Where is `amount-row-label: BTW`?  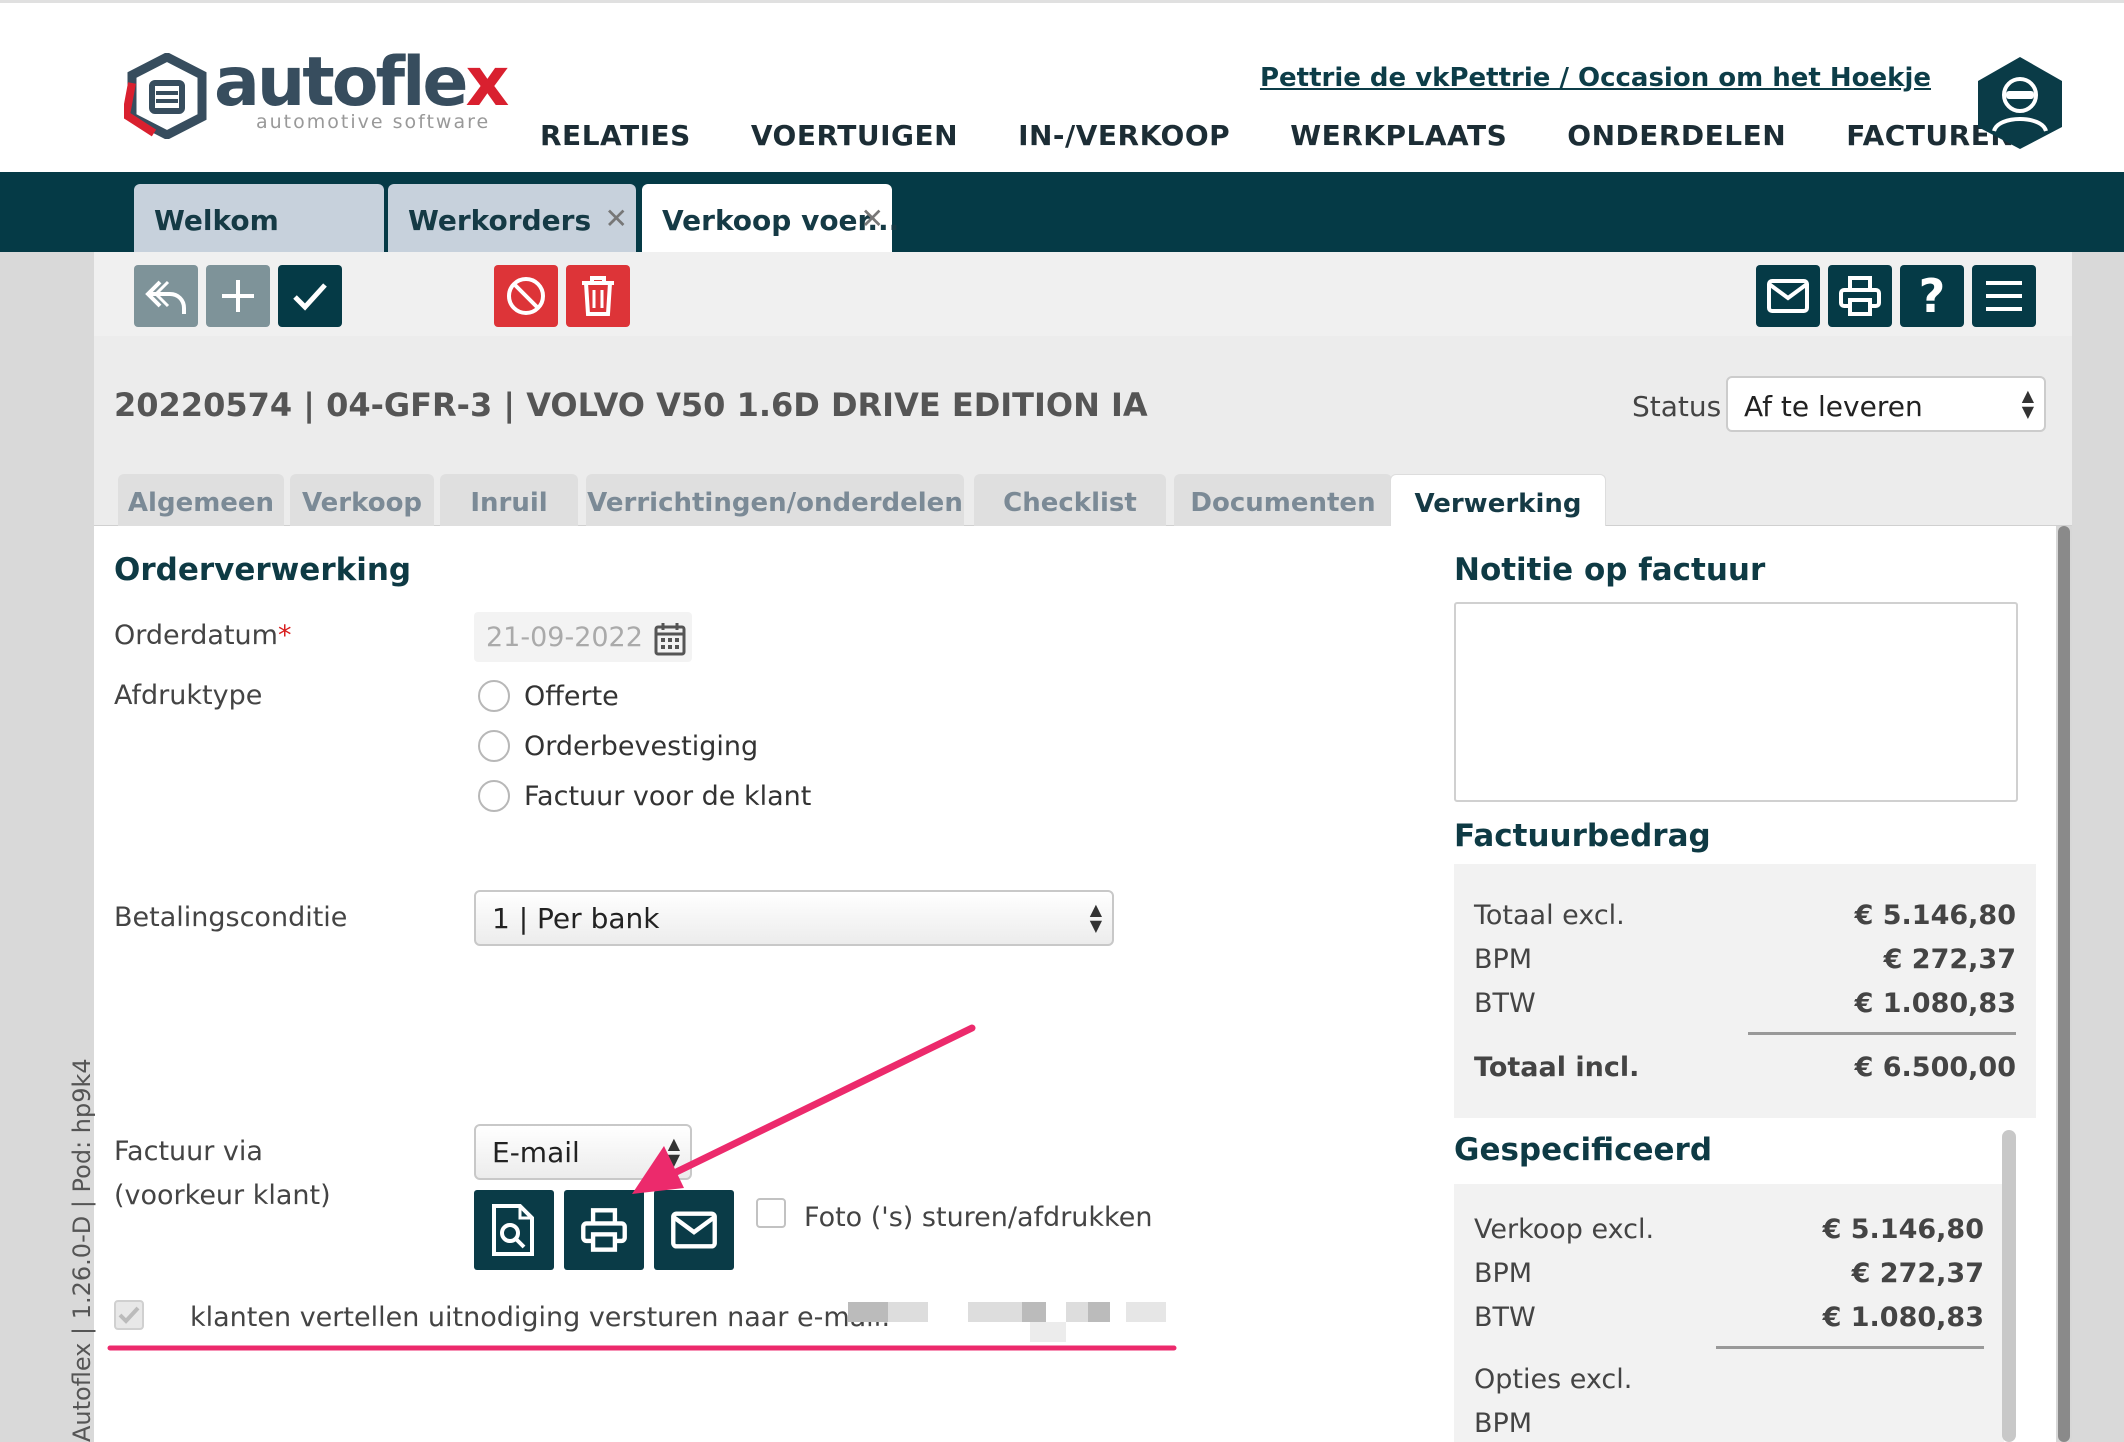
amount-row-label: BTW is located at coordinates (1505, 1003).